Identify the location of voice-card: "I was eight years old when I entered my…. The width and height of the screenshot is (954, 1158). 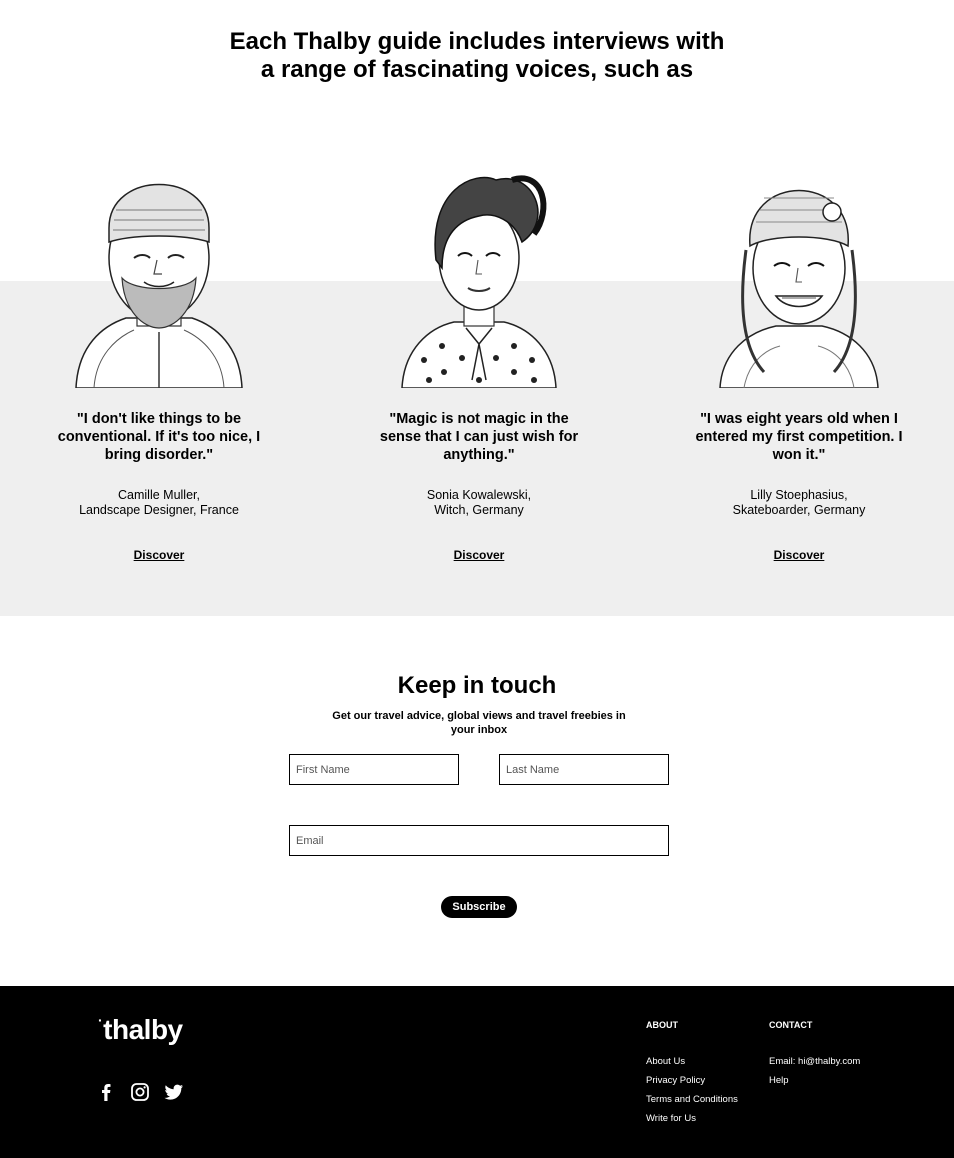
(799, 357).